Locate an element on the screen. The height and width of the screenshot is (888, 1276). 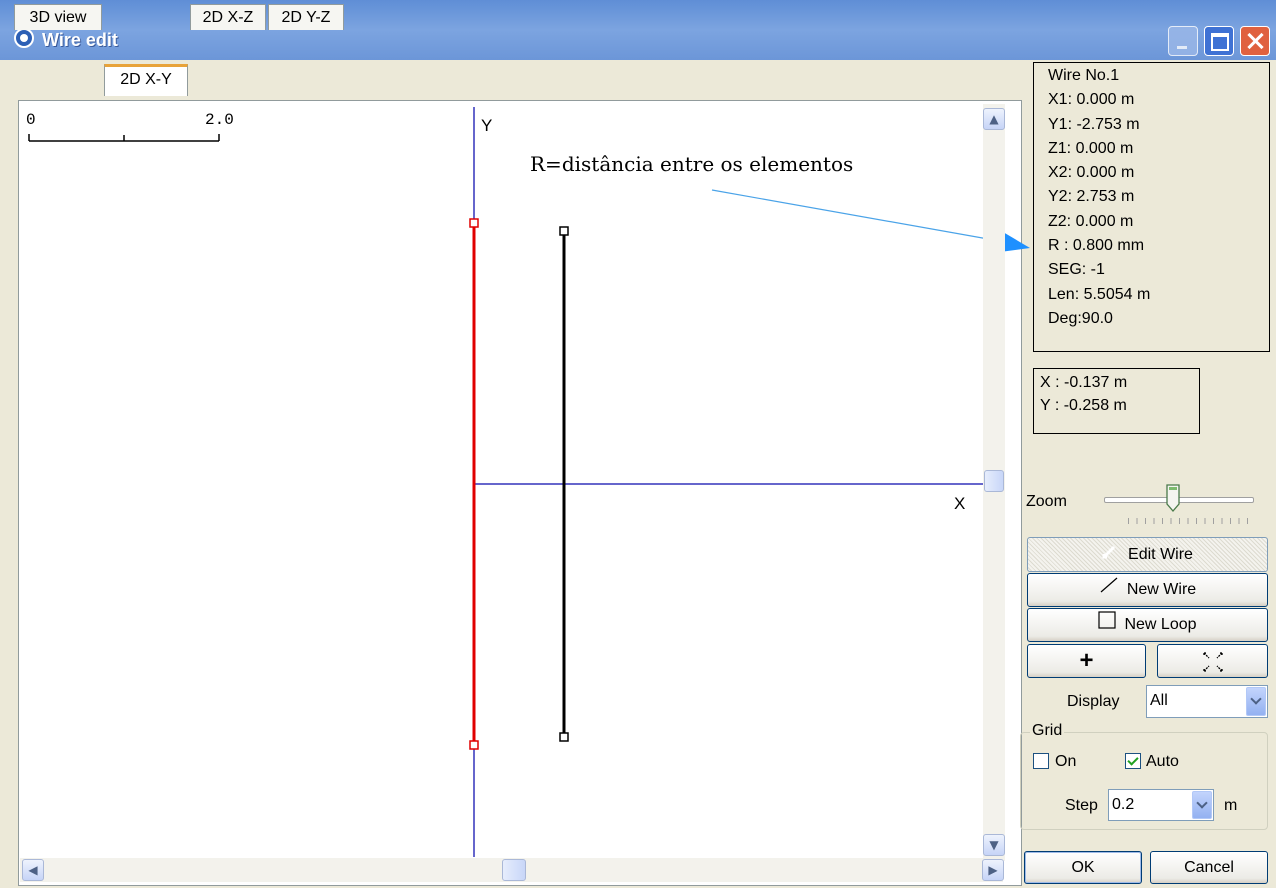
zoom-slider-thumb is located at coordinates (1173, 498).